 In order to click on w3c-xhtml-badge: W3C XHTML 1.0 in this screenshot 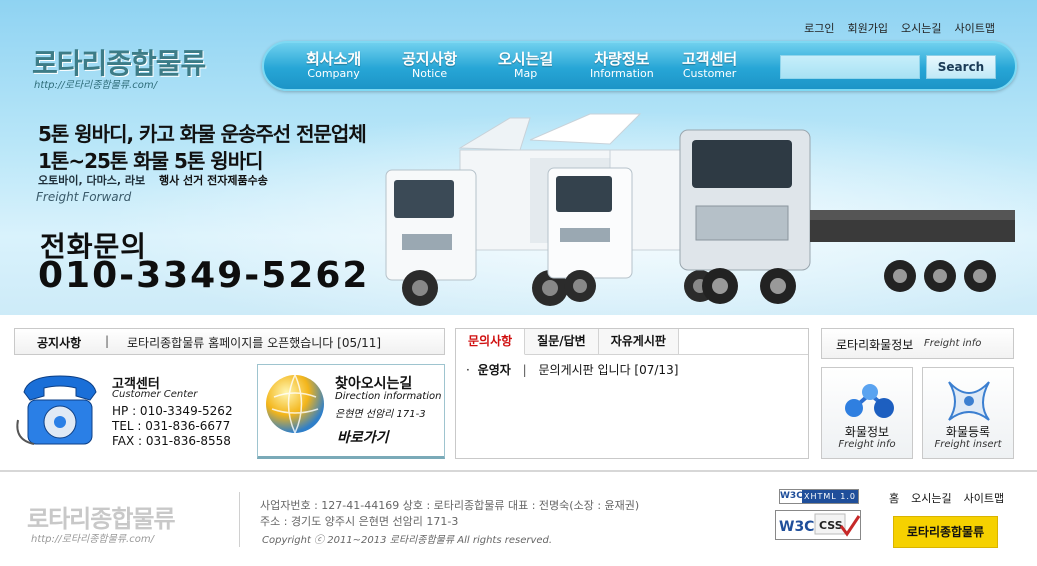, I will do `click(819, 496)`.